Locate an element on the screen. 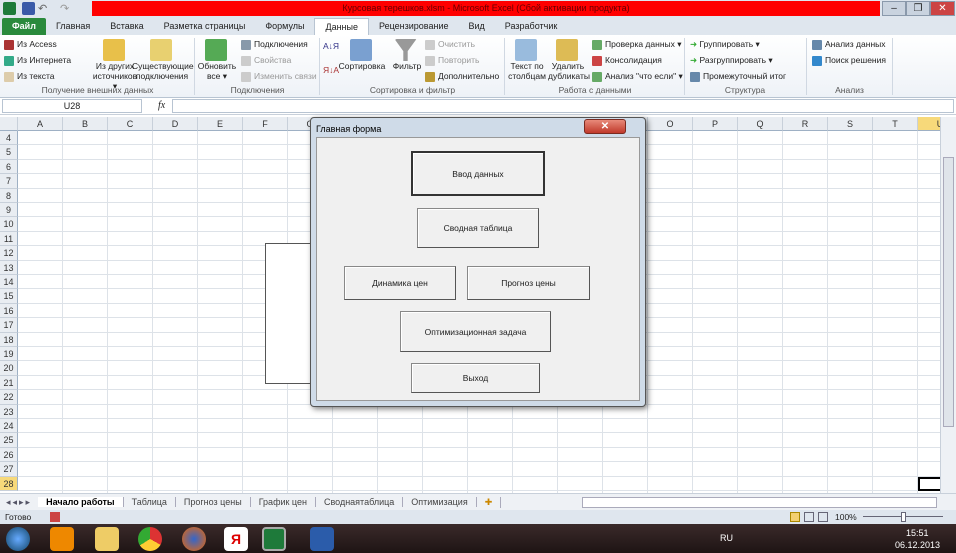 This screenshot has height=553, width=956. tab-page-layout: Разметка страницы is located at coordinates (205, 26).